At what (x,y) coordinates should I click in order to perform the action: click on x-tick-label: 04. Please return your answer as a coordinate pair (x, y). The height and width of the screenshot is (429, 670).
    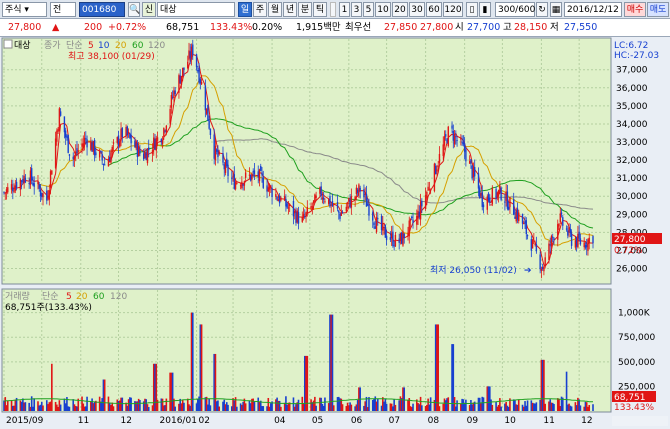
    Looking at the image, I should click on (280, 421).